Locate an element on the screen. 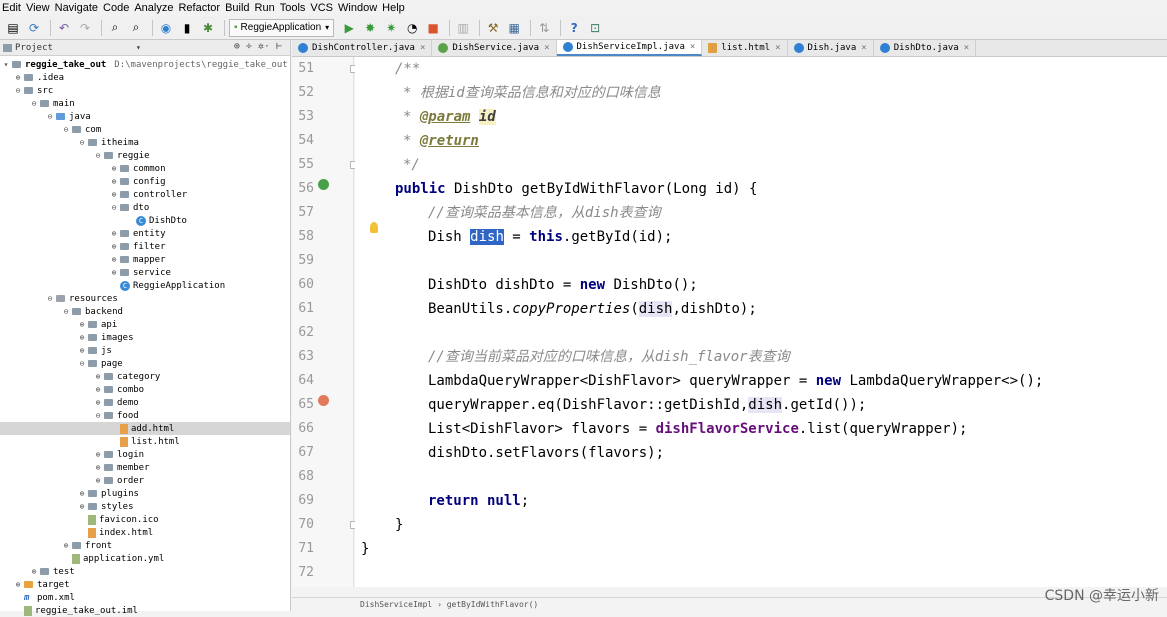  tree-item: favicon.ico is located at coordinates (145, 519).